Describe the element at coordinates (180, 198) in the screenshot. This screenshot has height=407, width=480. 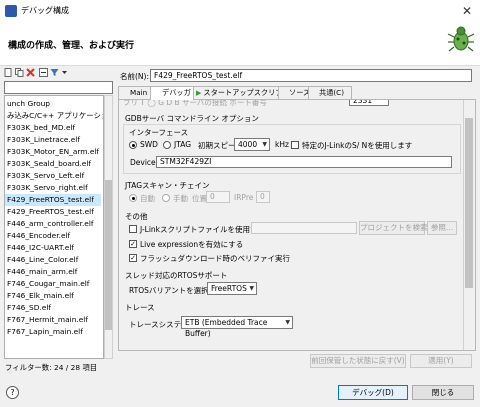
I see `jtag-manual-label: 手動` at that location.